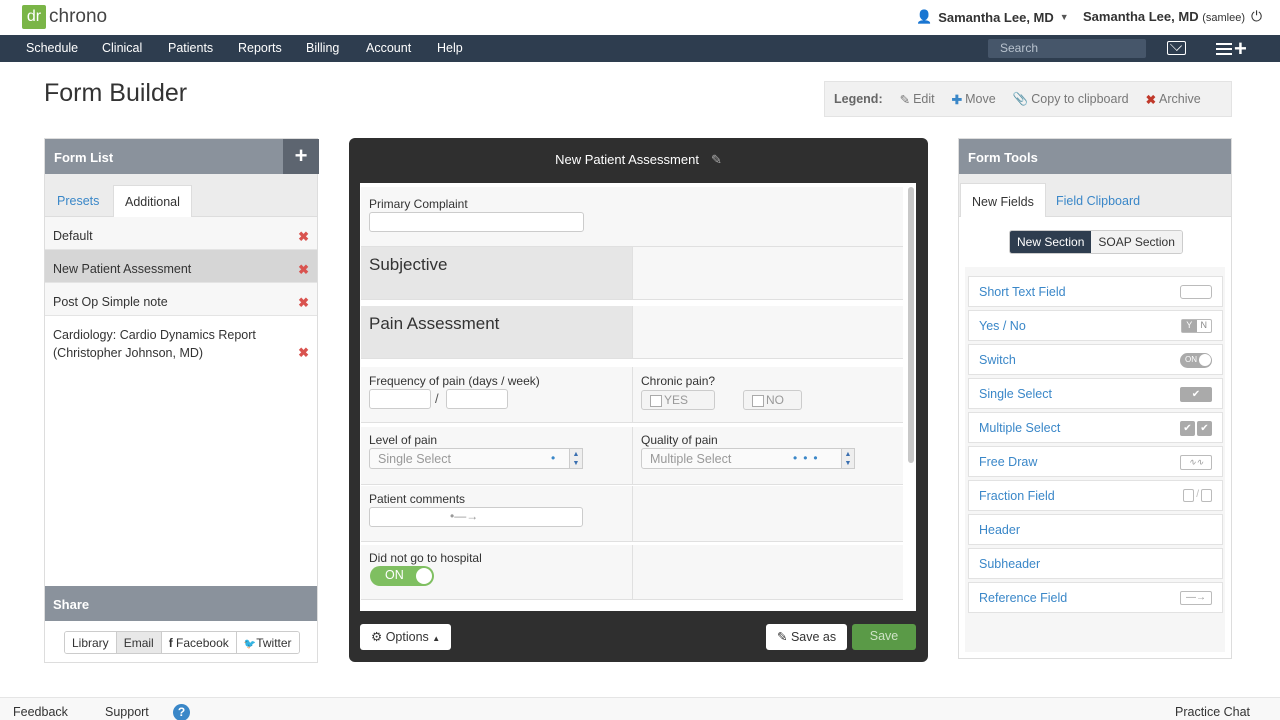  What do you see at coordinates (632, 273) in the screenshot?
I see `section-row: Subjective` at bounding box center [632, 273].